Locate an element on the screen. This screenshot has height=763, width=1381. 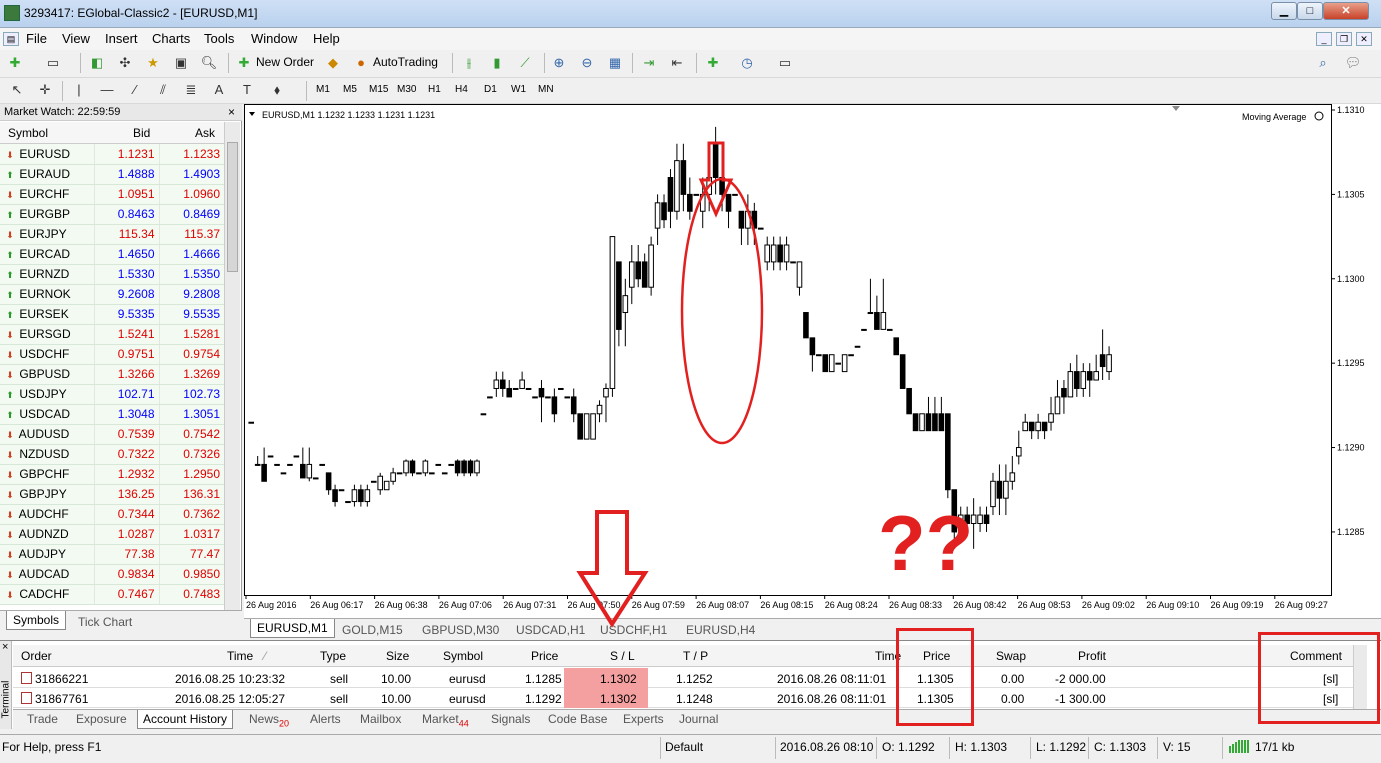
annotation-box-comment is located at coordinates (1319, 678).